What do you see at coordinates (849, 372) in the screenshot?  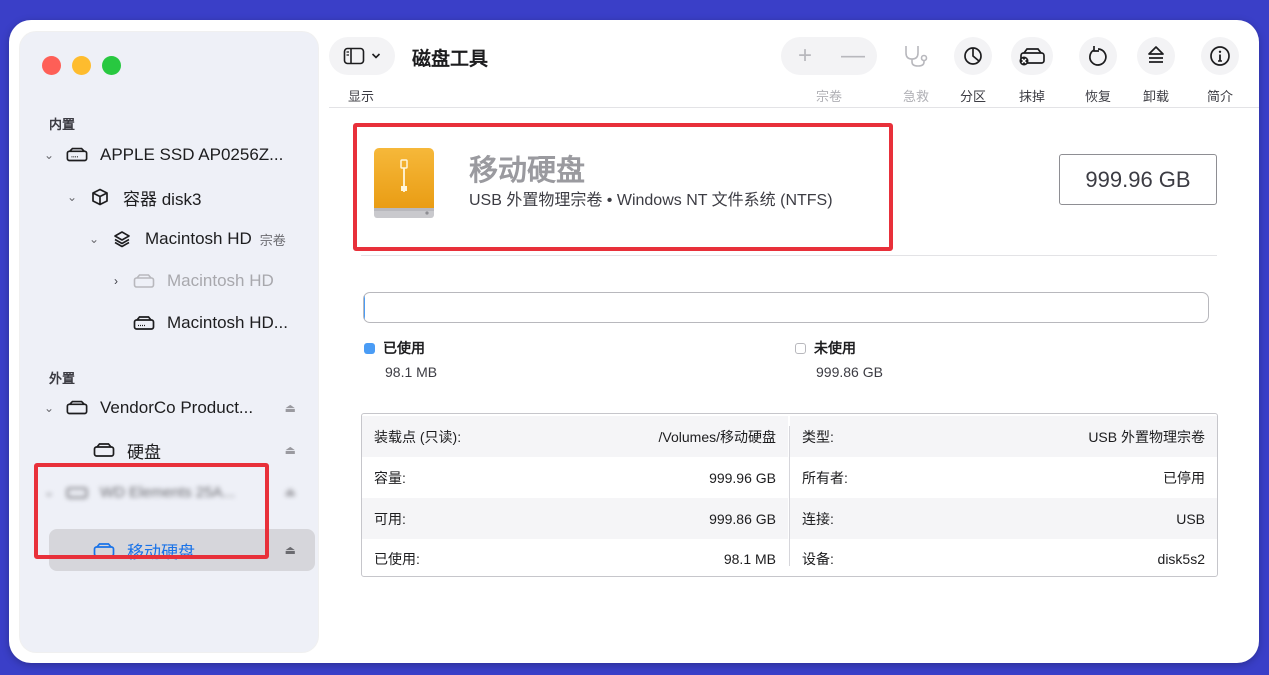 I see `free-value: 999.86 GB` at bounding box center [849, 372].